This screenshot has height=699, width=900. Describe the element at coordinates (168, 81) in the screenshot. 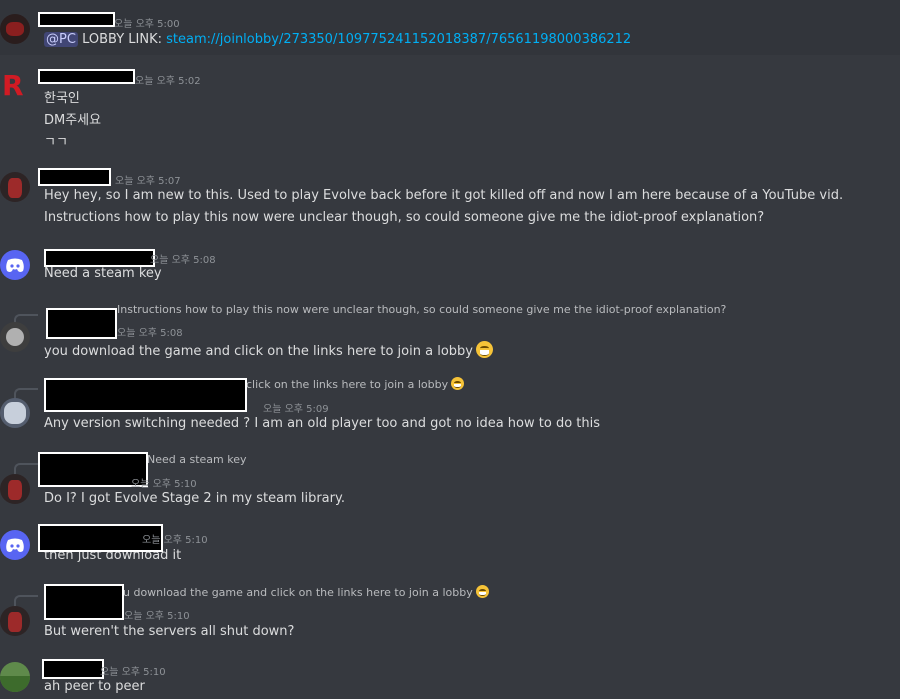

I see `timestamp: 오늘 오후 5:02` at that location.